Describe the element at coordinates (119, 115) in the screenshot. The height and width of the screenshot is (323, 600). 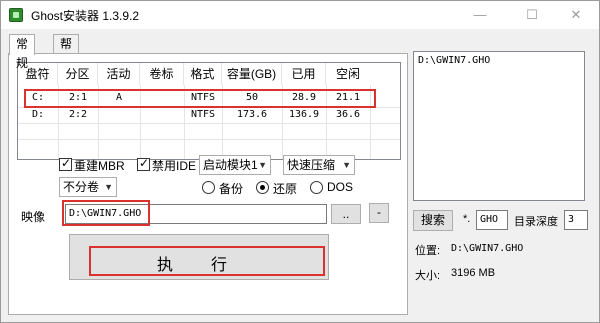
I see `cell-active` at that location.